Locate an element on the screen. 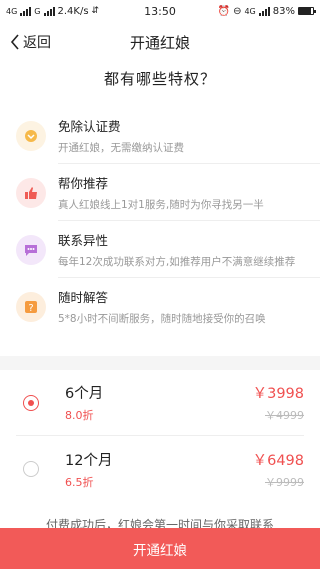 This screenshot has width=320, height=569. plan-original-price: ￥4999 is located at coordinates (284, 415).